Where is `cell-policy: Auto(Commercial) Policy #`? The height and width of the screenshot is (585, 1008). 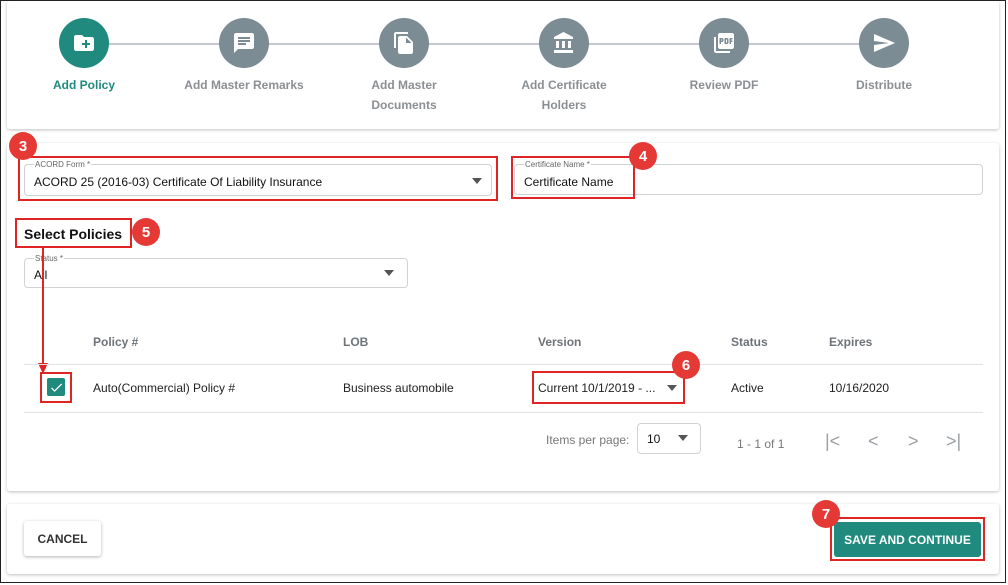
cell-policy: Auto(Commercial) Policy # is located at coordinates (164, 388).